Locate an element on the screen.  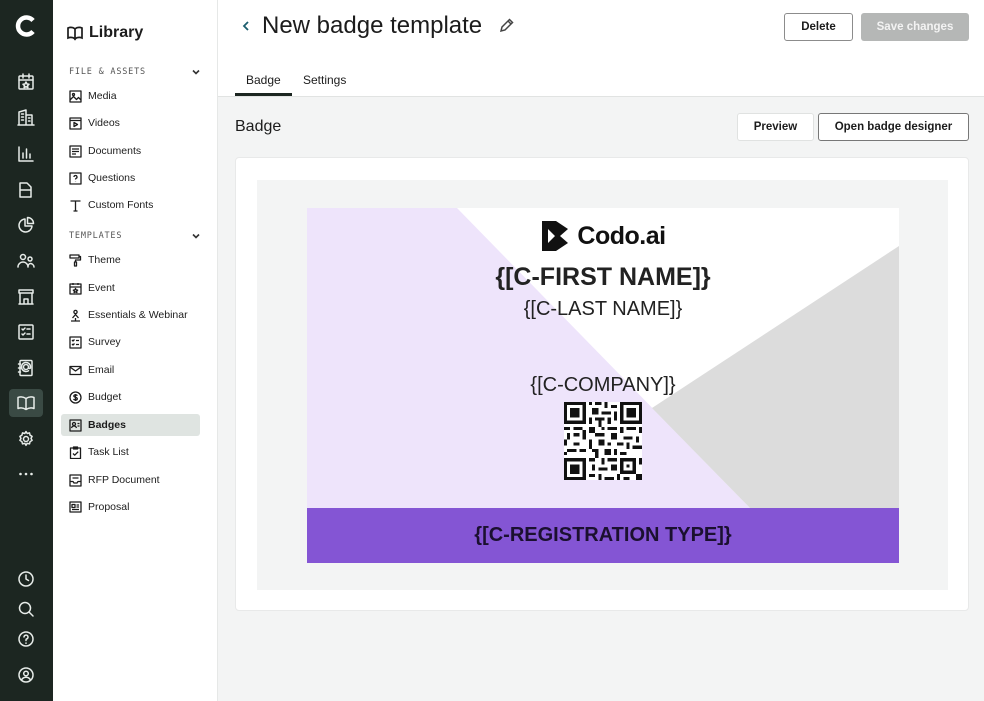
preview-button: Preview is located at coordinates (775, 127).